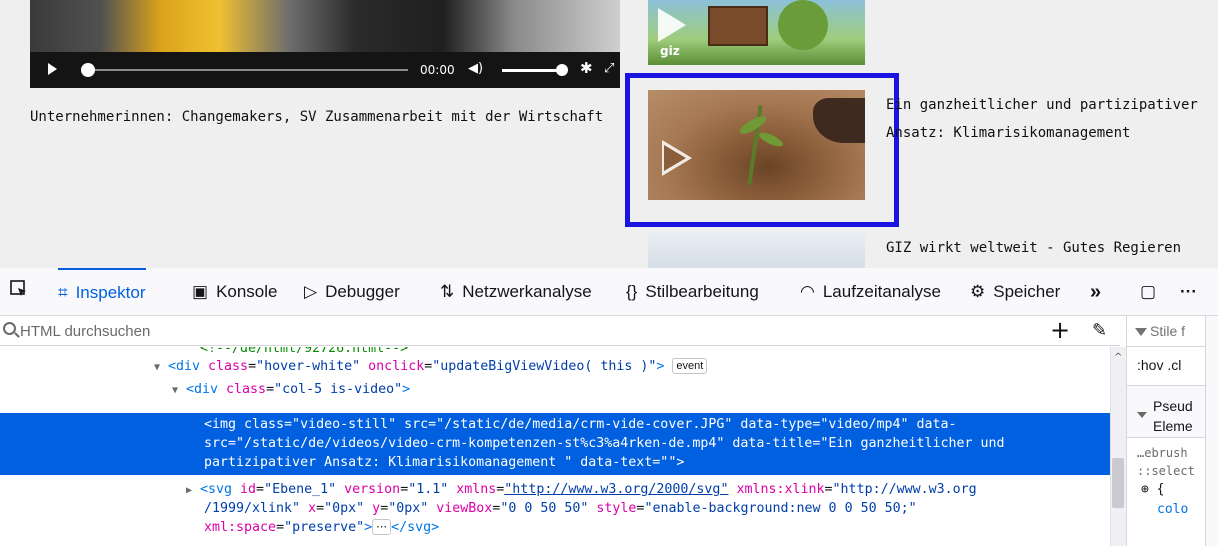 This screenshot has width=1218, height=546. Describe the element at coordinates (527, 291) in the screenshot. I see `tab-label: Netzwerkanalyse` at that location.